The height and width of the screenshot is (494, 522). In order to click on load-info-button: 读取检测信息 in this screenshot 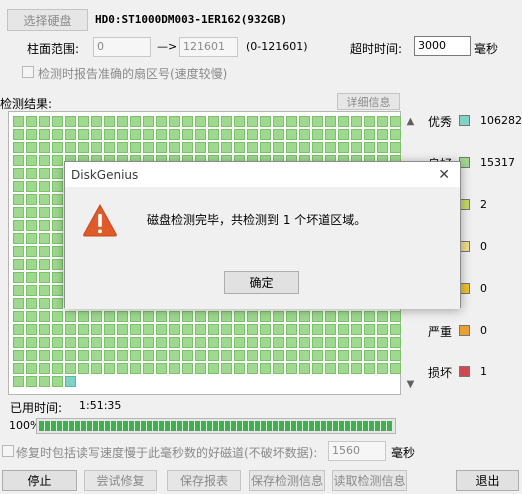, I will do `click(369, 480)`.